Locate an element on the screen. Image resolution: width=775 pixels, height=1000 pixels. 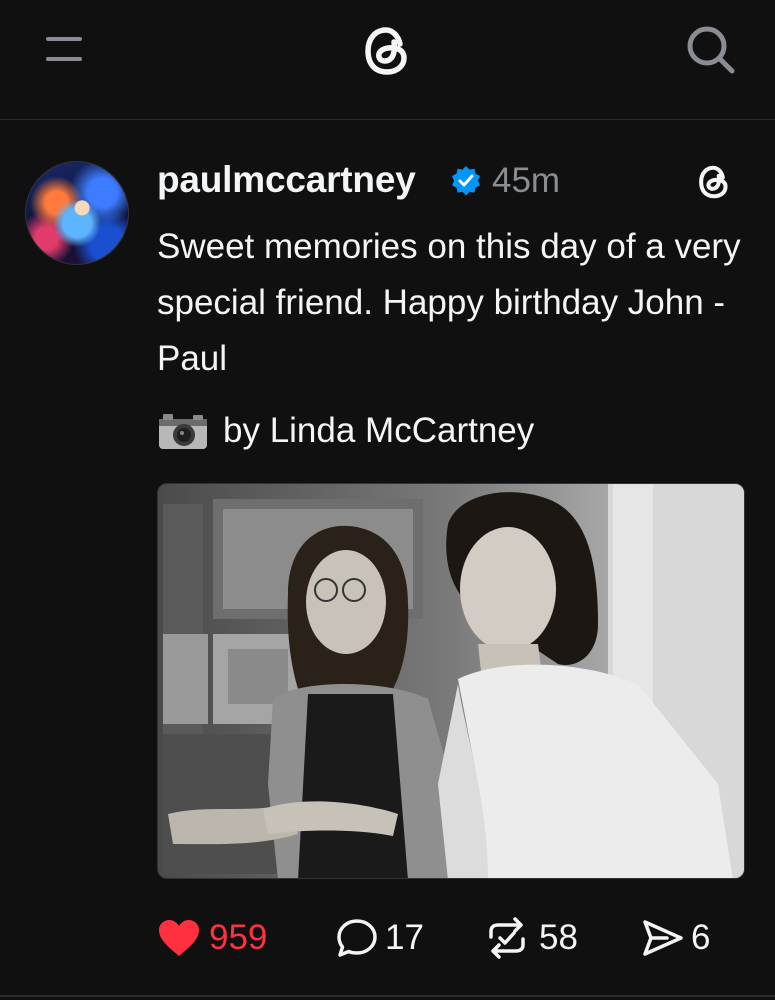
repost-icon is located at coordinates (507, 938).